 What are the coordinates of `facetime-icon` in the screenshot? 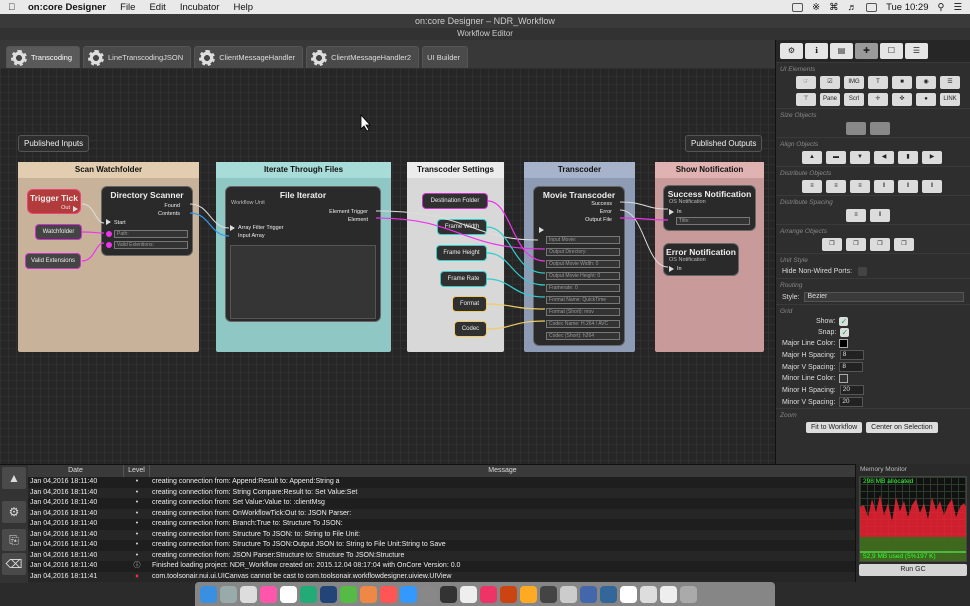 It's located at (348, 594).